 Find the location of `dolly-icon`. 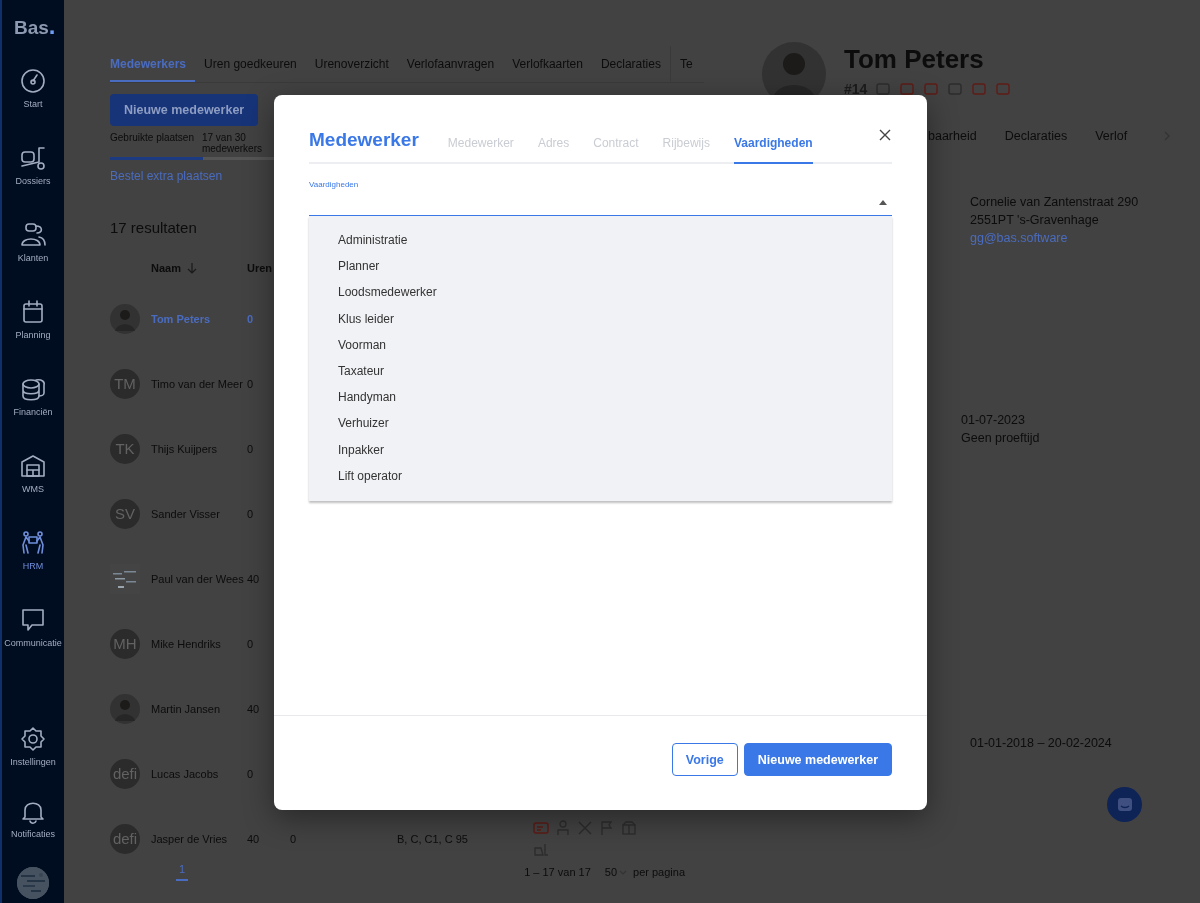

dolly-icon is located at coordinates (33, 158).